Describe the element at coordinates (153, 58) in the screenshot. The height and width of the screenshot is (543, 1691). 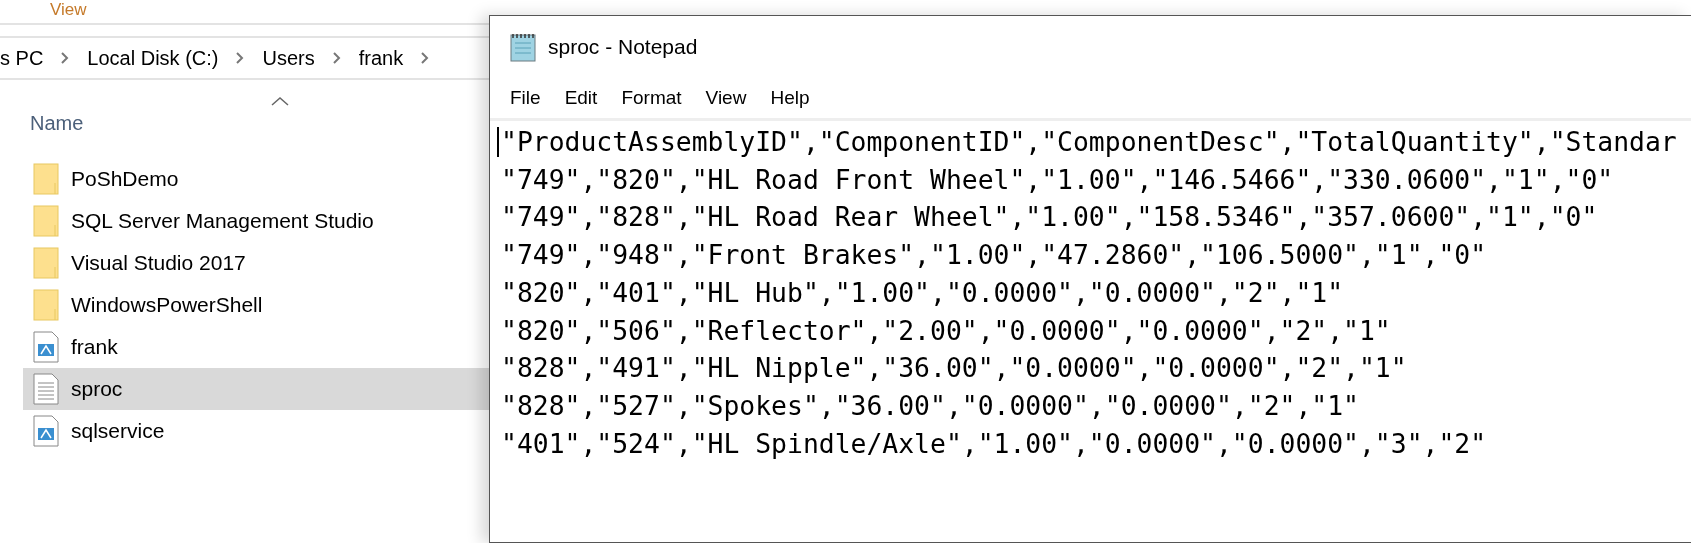
I see `breadcrumb-item: Local Disk (C:)` at that location.